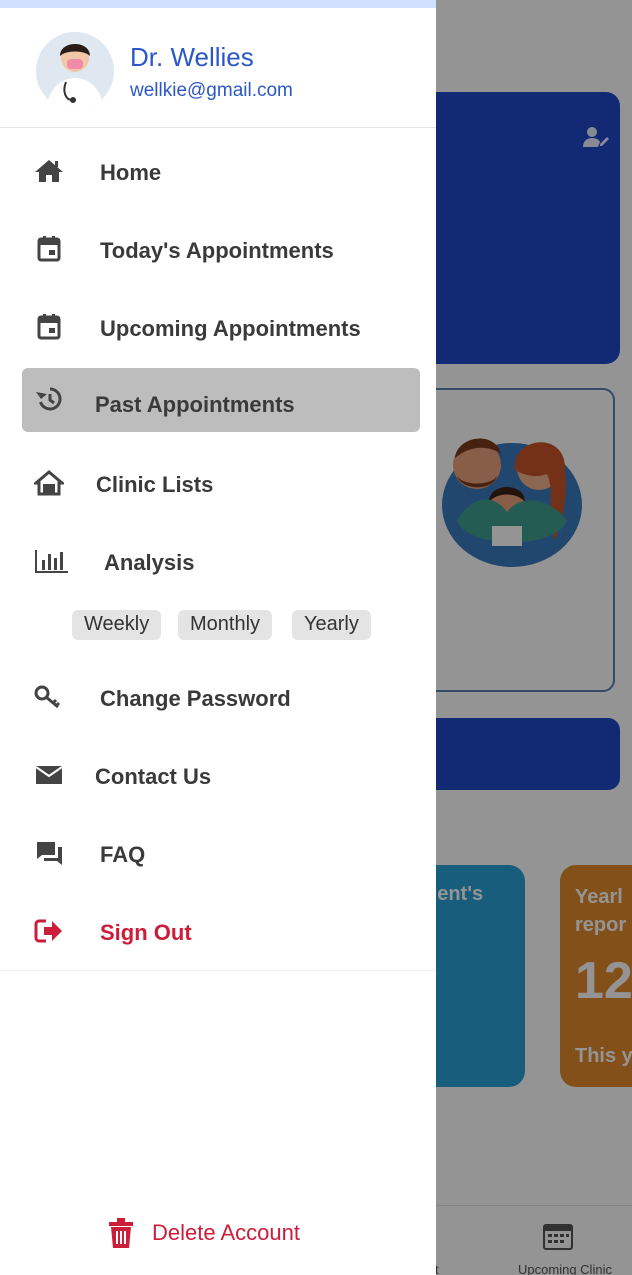 The image size is (632, 1275). What do you see at coordinates (146, 932) in the screenshot?
I see `drawer-item-label: Sign Out` at bounding box center [146, 932].